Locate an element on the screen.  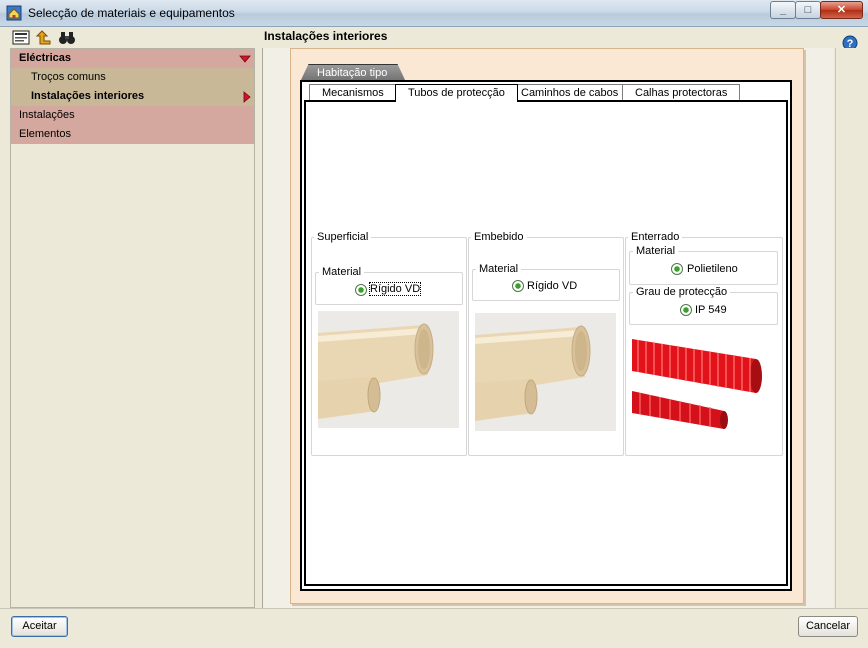
selected-arrow-right-icon is located at coordinates (247, 97).